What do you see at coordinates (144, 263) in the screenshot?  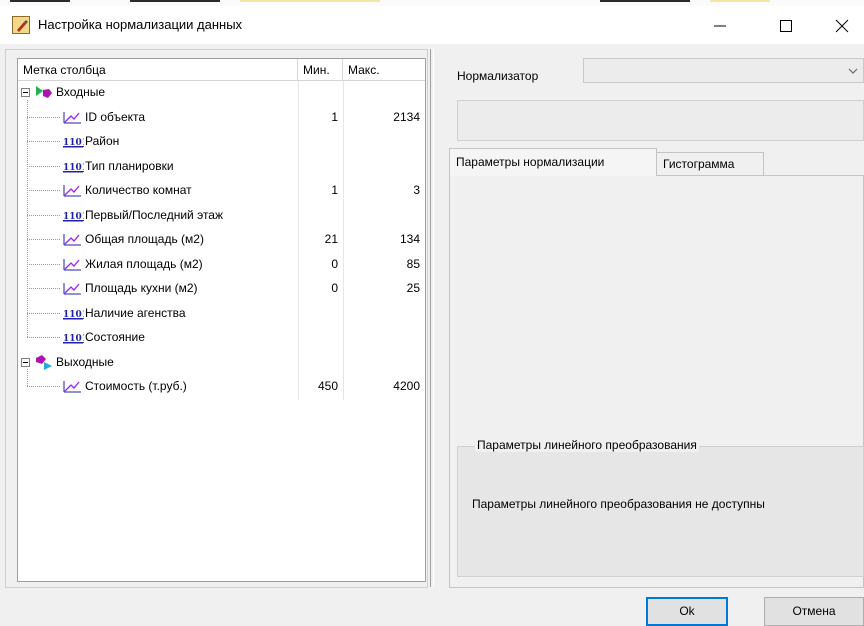 I see `tree-item-label: Жилая площадь (м2)` at bounding box center [144, 263].